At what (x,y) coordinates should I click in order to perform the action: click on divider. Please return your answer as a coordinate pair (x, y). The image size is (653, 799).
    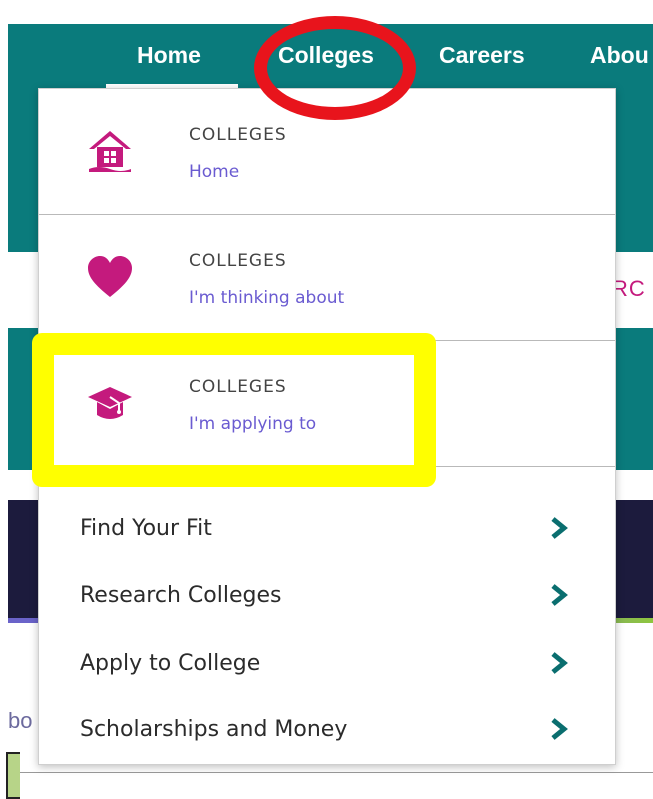
    Looking at the image, I should click on (336, 772).